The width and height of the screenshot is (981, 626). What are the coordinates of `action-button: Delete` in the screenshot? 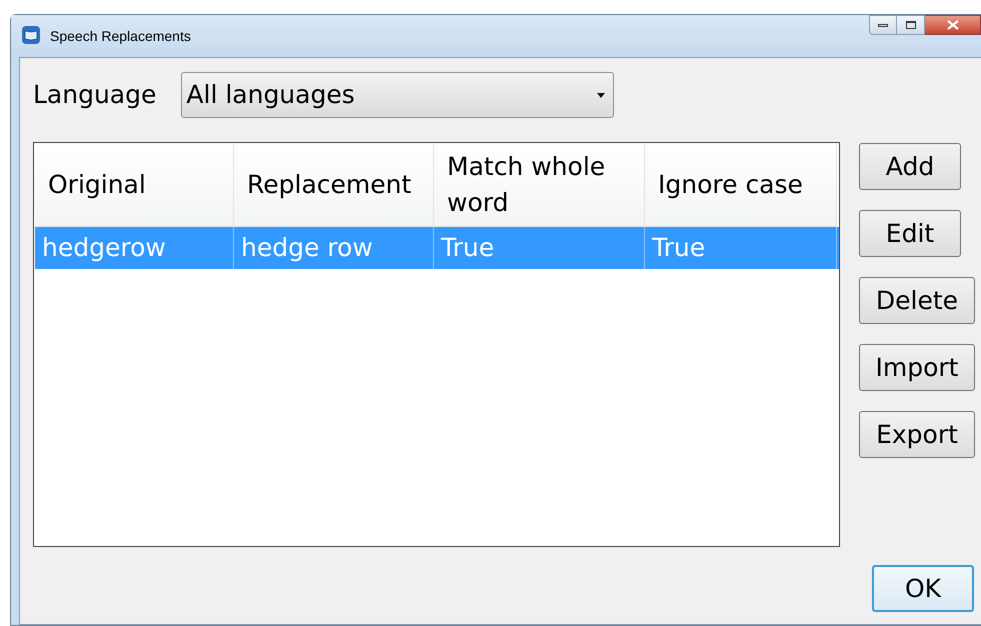 It's located at (917, 300).